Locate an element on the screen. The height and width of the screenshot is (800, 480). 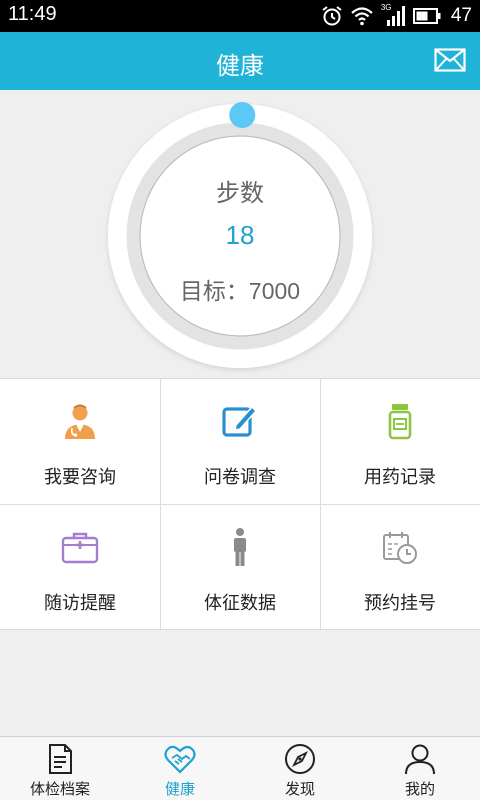
followup-label: 随访提醒 is located at coordinates (80, 603).